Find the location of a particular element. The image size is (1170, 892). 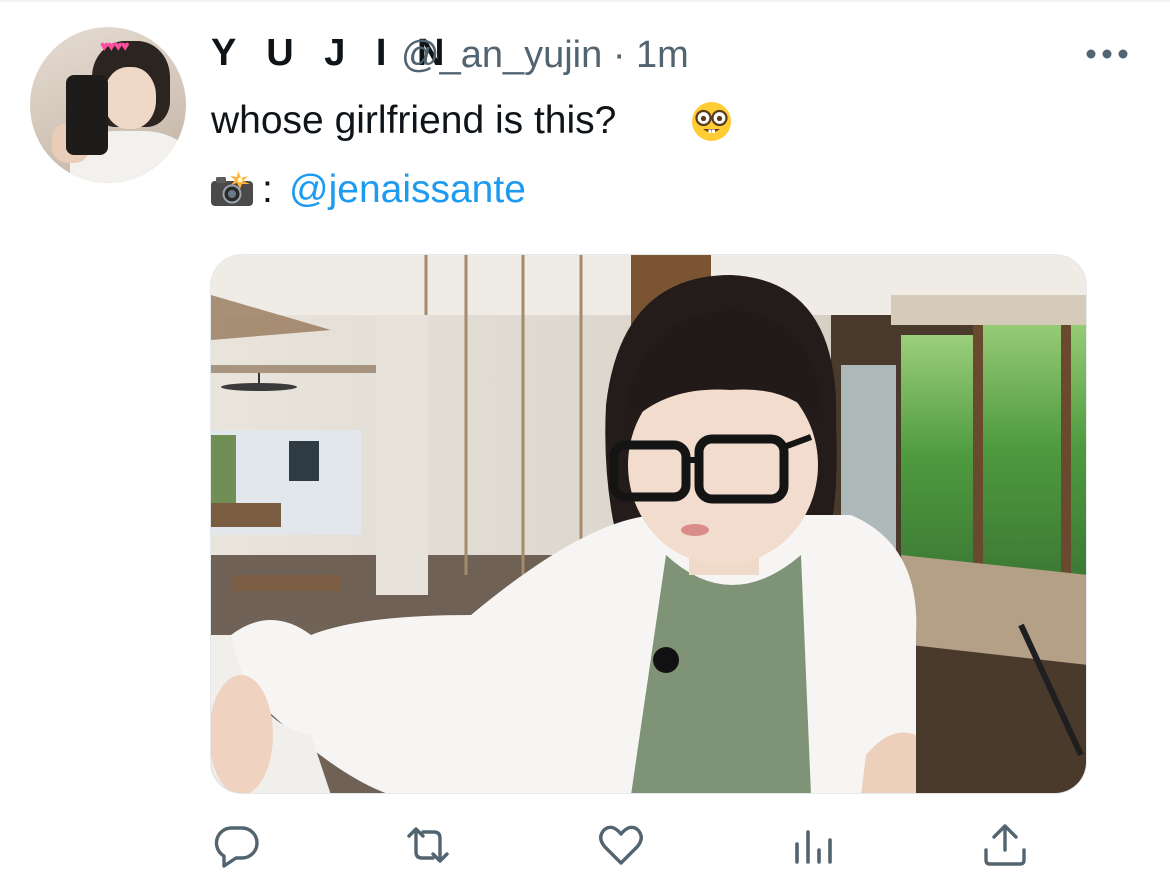

handle-and-time: @_an_yujin · 1m is located at coordinates (545, 55).